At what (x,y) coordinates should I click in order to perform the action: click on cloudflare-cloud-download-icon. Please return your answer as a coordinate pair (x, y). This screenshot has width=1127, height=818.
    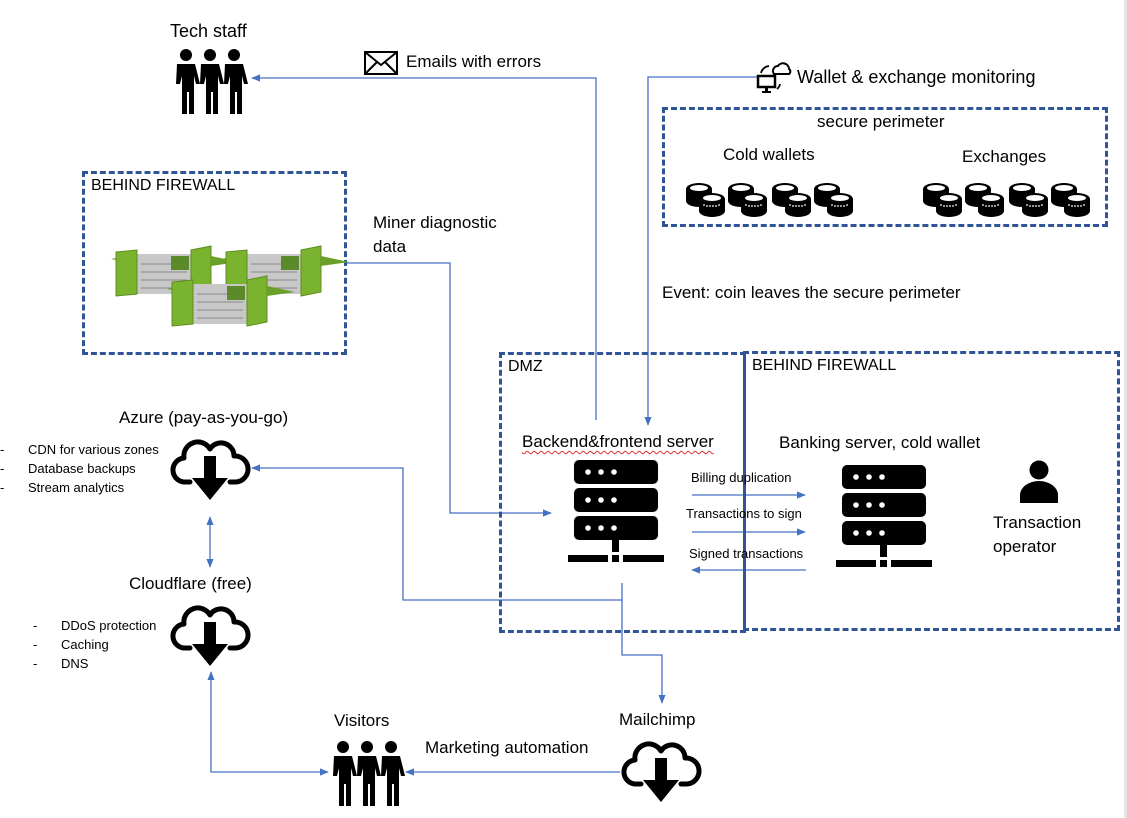
    Looking at the image, I should click on (211, 637).